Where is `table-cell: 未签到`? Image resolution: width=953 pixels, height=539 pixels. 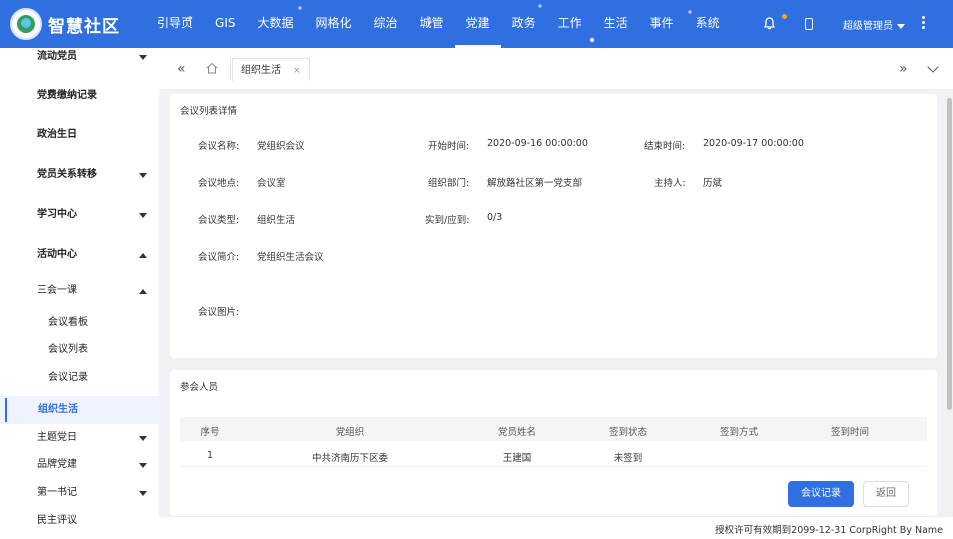
table-cell: 未签到 is located at coordinates (628, 458).